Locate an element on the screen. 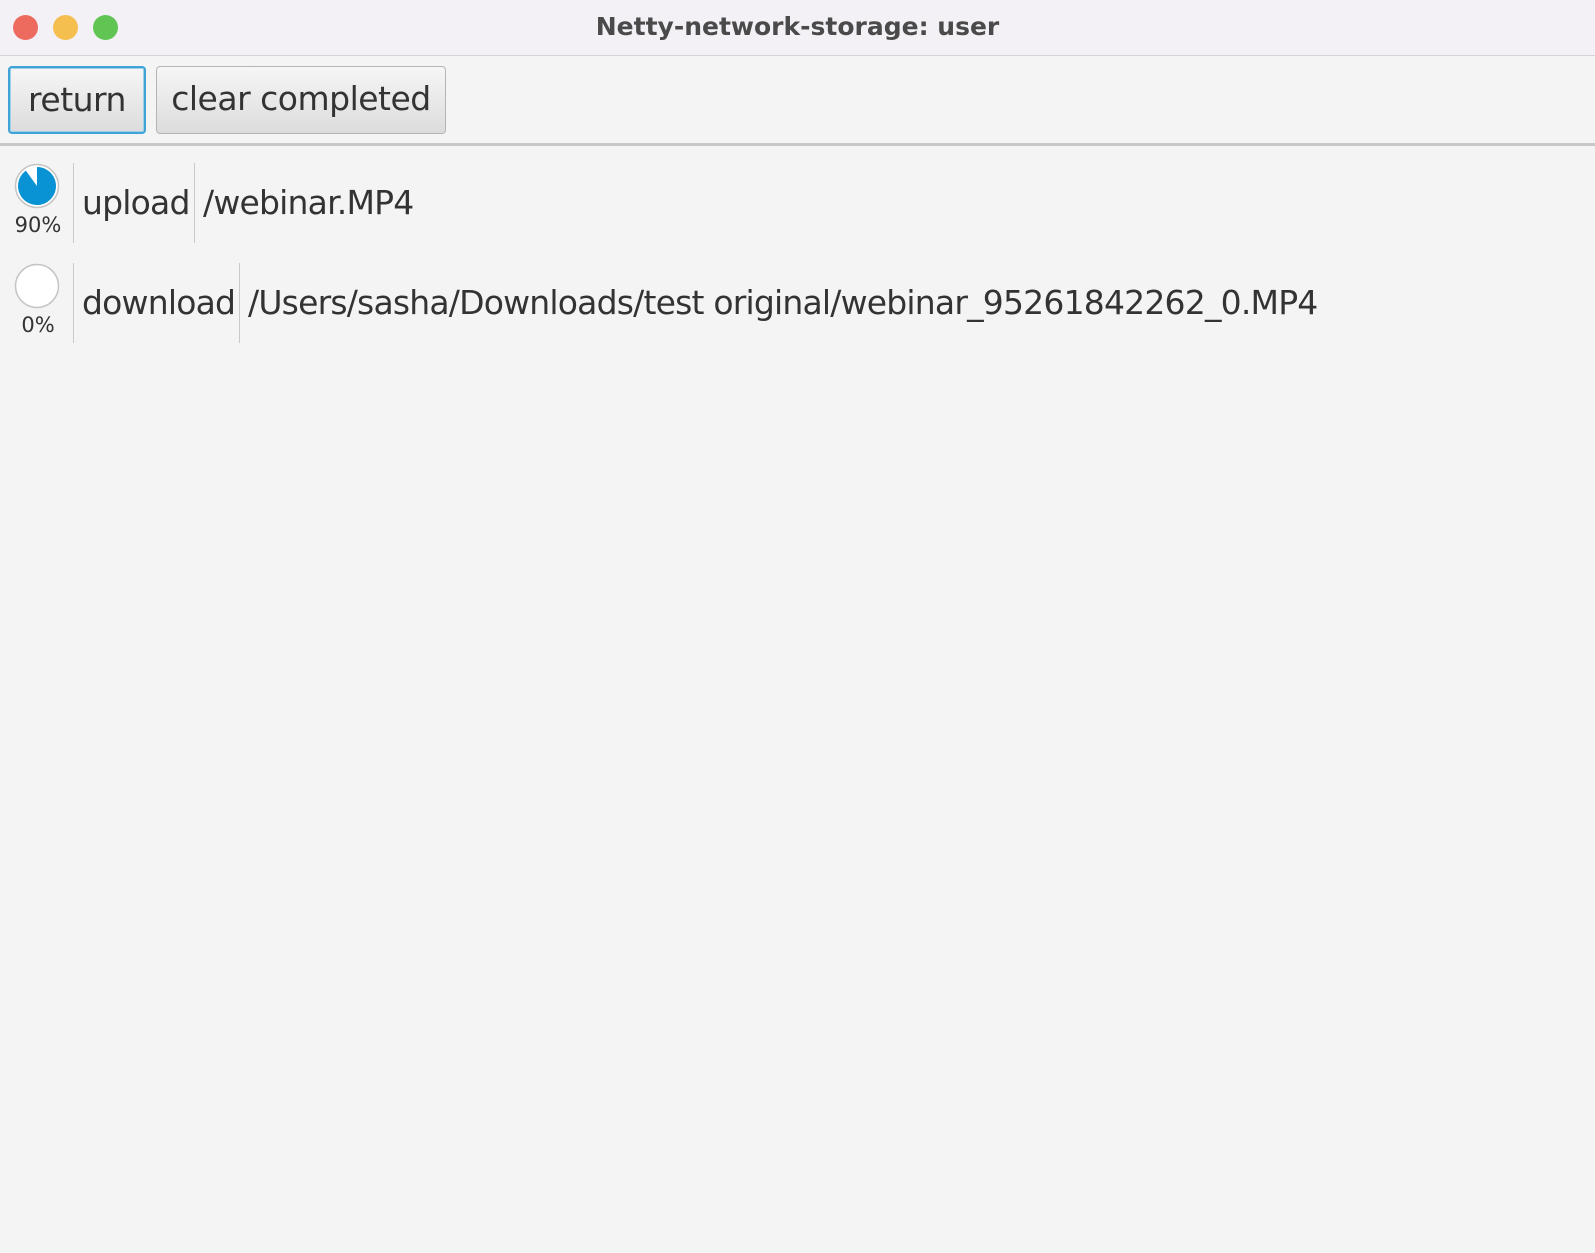 The width and height of the screenshot is (1595, 1253). transfer-direction: download is located at coordinates (159, 302).